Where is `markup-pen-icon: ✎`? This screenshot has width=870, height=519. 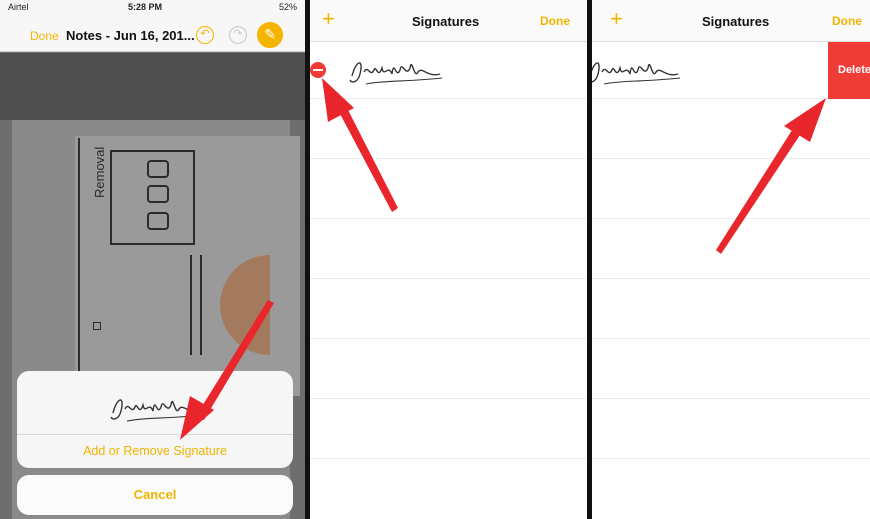
markup-pen-icon: ✎ is located at coordinates (270, 35).